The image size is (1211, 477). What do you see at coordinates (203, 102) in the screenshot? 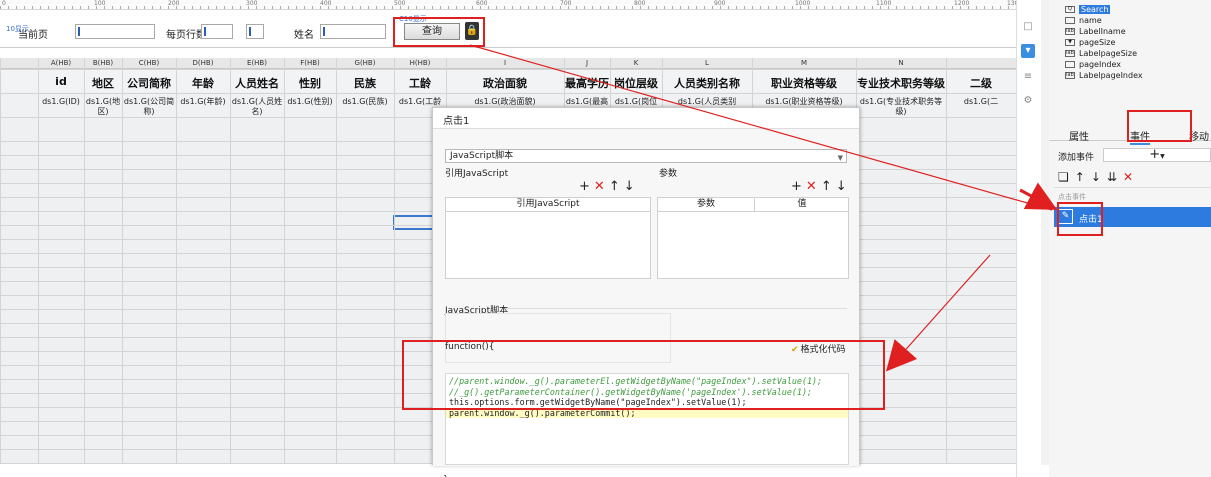
I see `data-cell: ds1.G(年龄)` at bounding box center [203, 102].